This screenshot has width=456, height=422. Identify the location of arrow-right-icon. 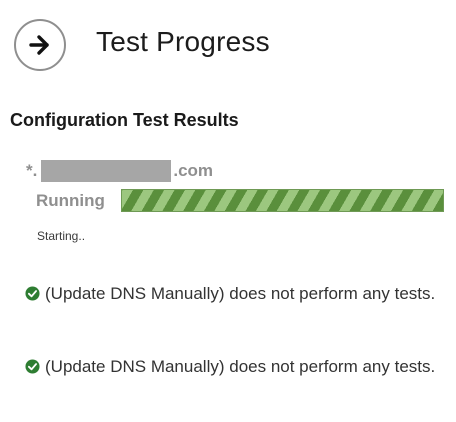
(39, 45).